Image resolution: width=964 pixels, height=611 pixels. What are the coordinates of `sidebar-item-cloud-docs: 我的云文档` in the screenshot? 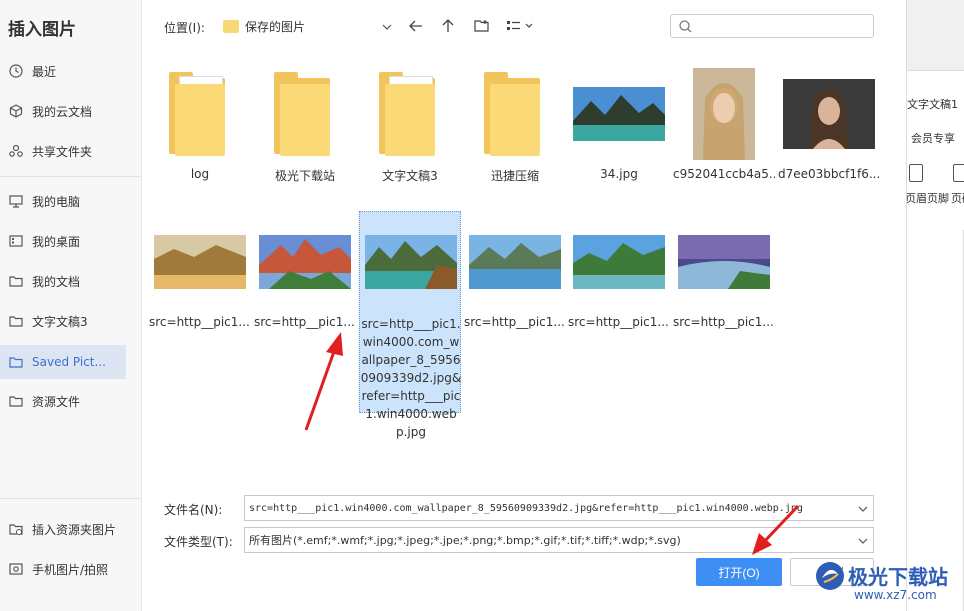 It's located at (63, 111).